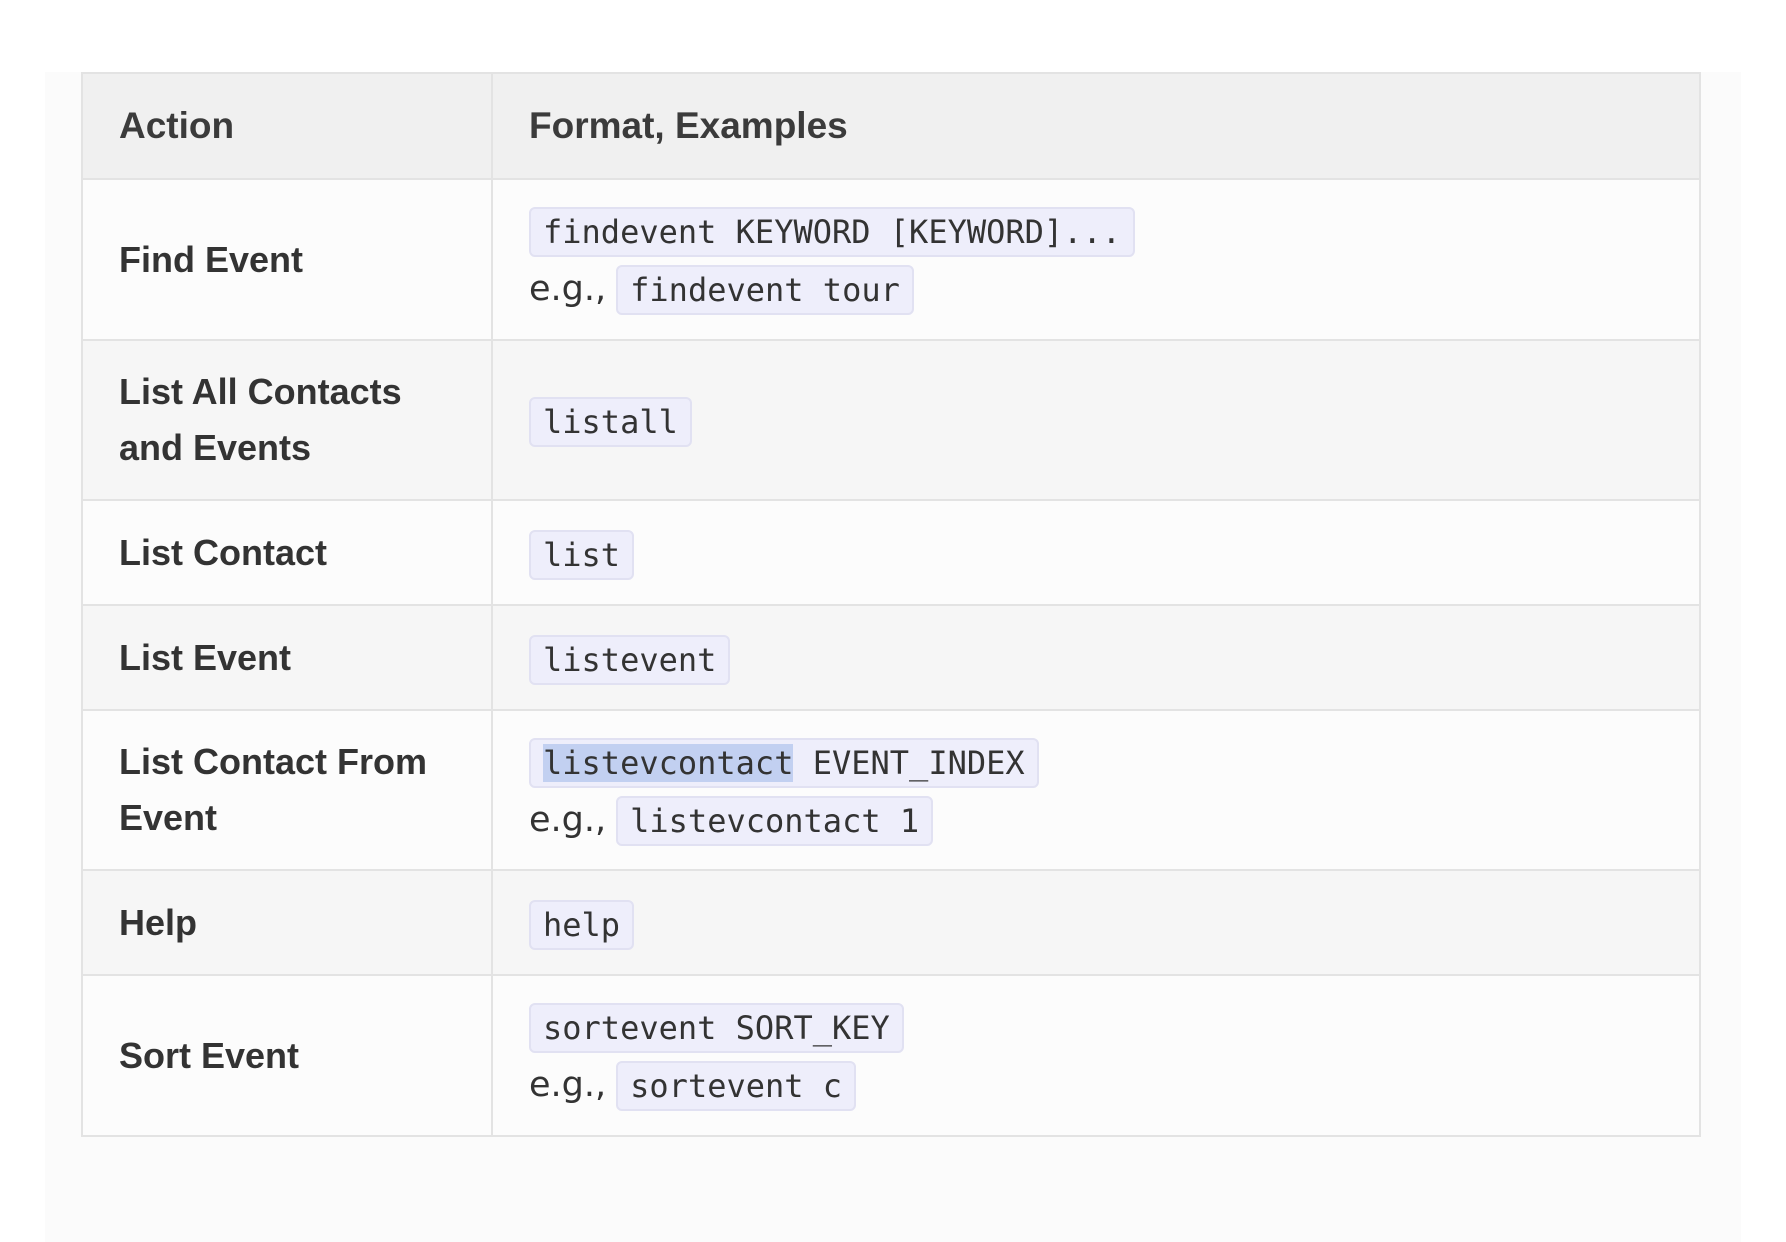  Describe the element at coordinates (582, 554) in the screenshot. I see `command-format: list` at that location.